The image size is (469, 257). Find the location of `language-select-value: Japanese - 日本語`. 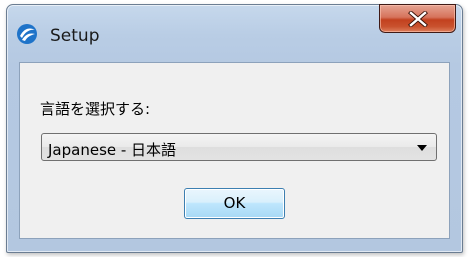

language-select-value: Japanese - 日本語 is located at coordinates (112, 150).